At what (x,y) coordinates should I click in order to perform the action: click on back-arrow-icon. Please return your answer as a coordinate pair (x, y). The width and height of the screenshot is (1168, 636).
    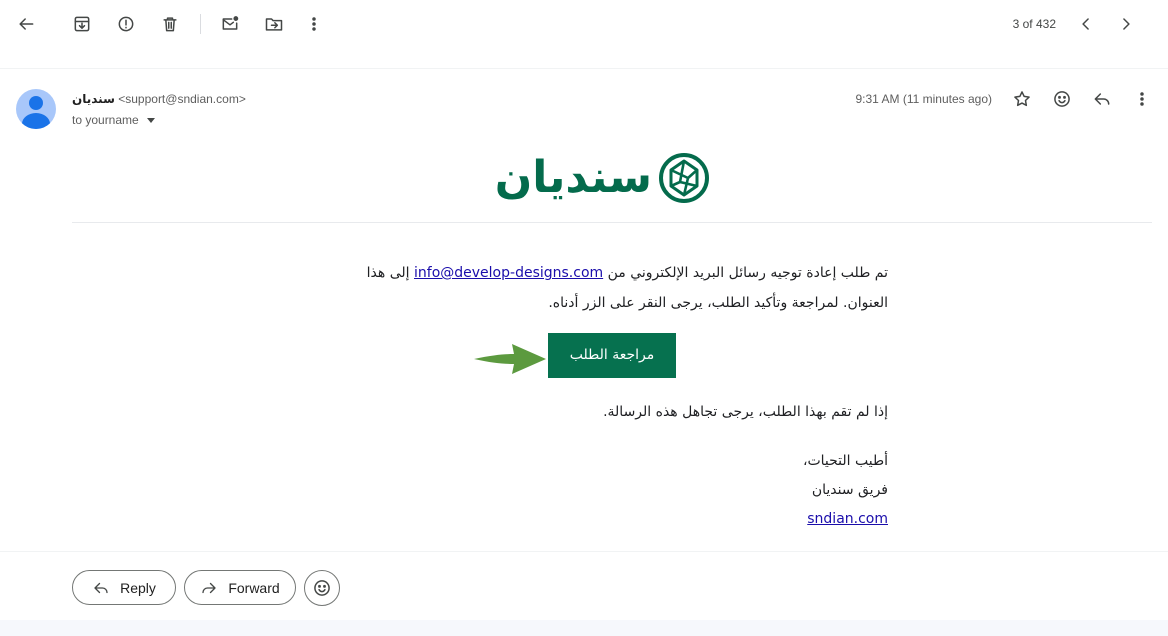
    Looking at the image, I should click on (26, 24).